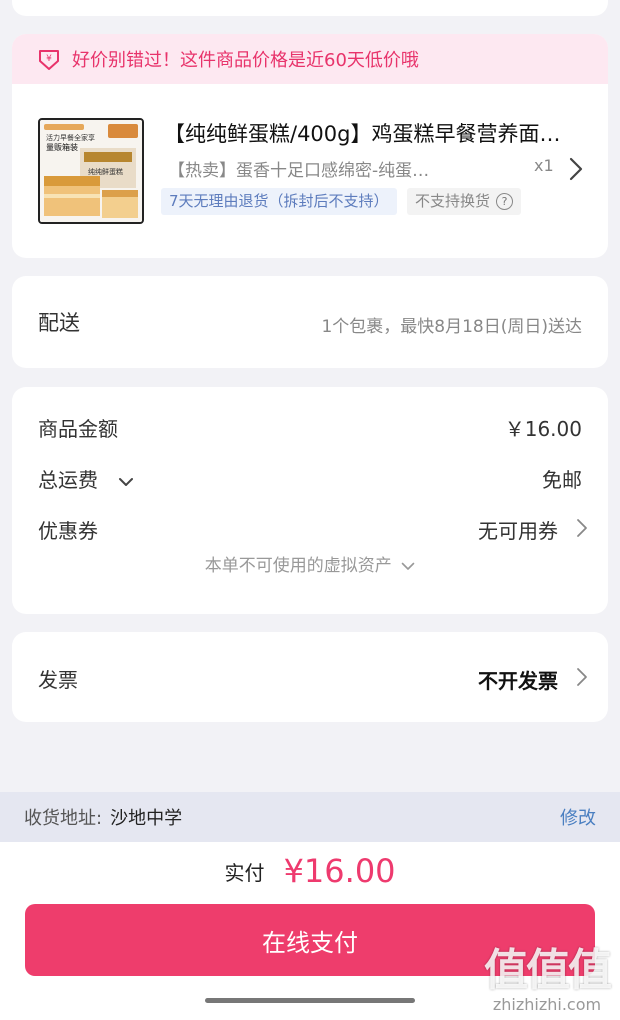 The height and width of the screenshot is (1020, 620). I want to click on shipping-address-bar: 收货地址: 沙地中学 修改, so click(310, 817).